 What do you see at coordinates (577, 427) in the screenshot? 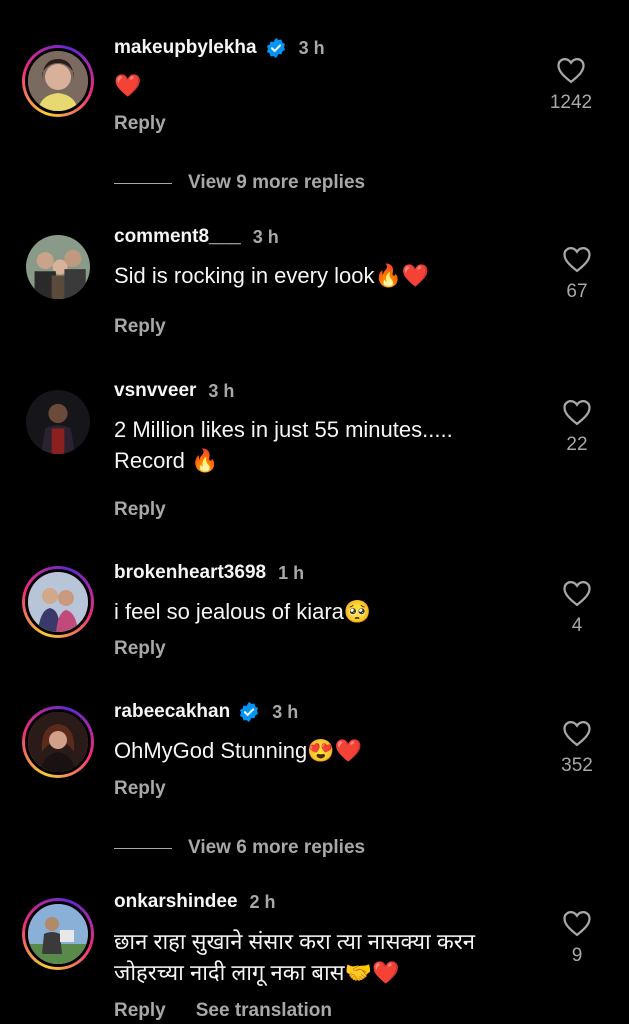
I see `like-button: 22` at bounding box center [577, 427].